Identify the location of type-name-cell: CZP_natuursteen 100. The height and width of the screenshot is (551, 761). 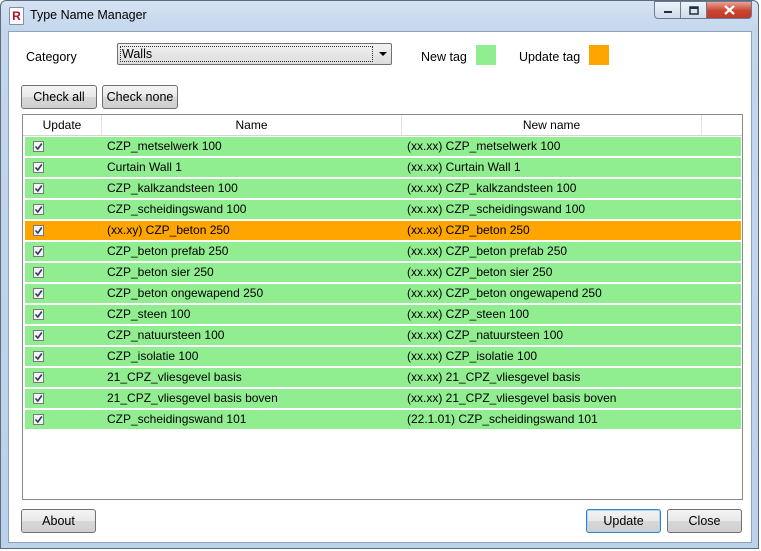
(166, 335).